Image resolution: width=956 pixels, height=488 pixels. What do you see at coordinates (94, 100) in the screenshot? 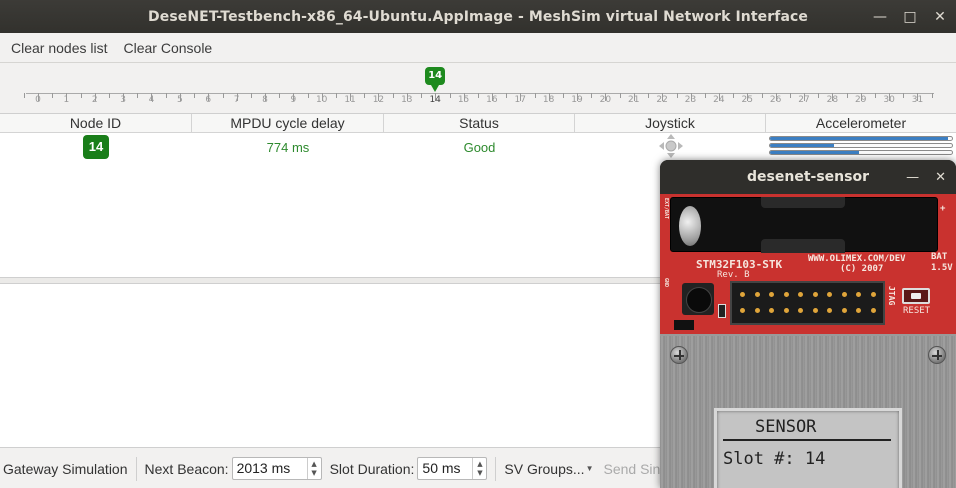
I see `timeline-slot-label: 2` at bounding box center [94, 100].